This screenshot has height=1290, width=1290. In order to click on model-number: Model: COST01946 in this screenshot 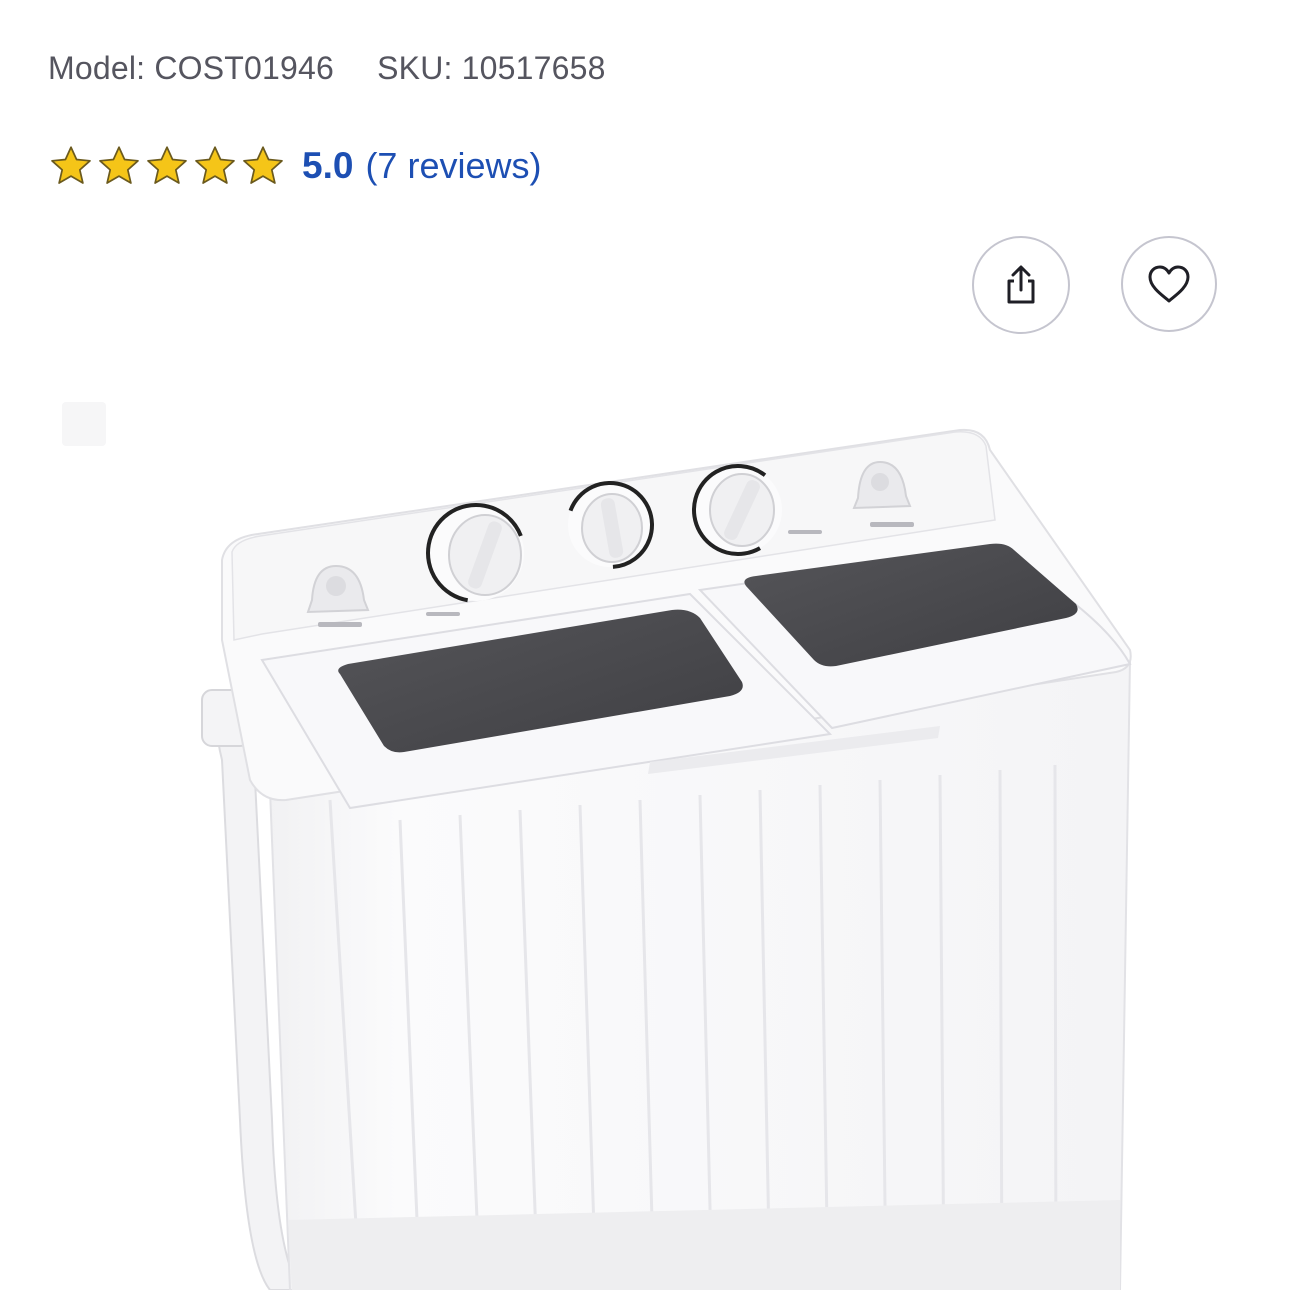, I will do `click(191, 68)`.